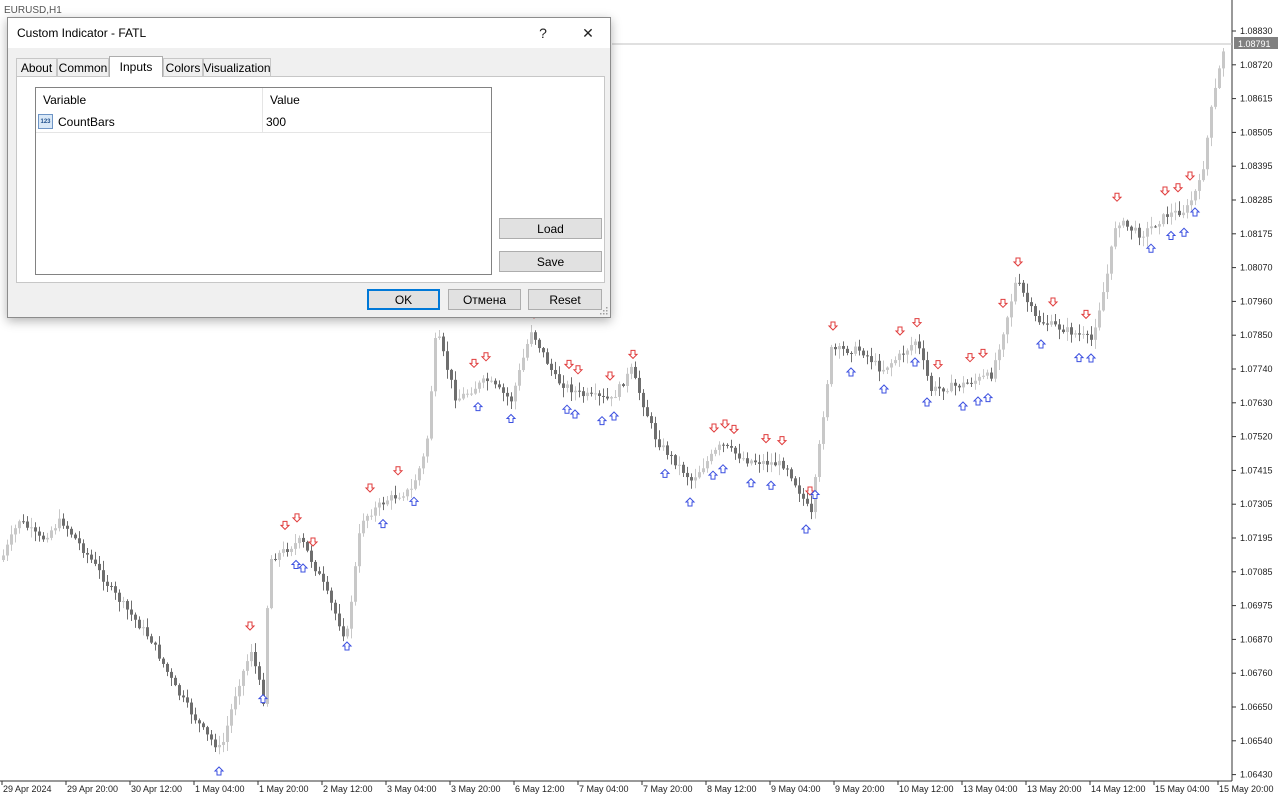 The width and height of the screenshot is (1280, 800). Describe the element at coordinates (149, 100) in the screenshot. I see `column-header-variable: Variable` at that location.